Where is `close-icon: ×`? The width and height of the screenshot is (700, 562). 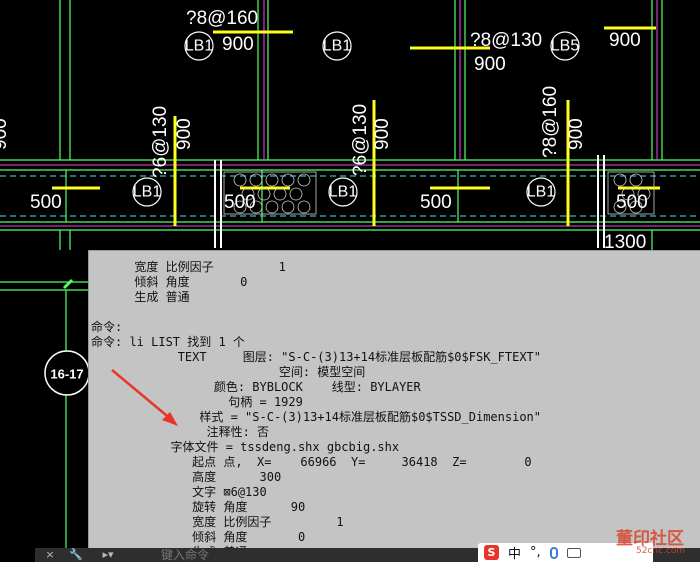 close-icon: × is located at coordinates (50, 555).